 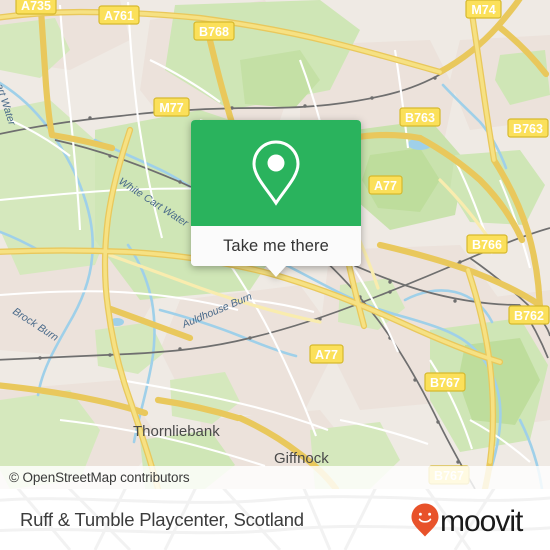 What do you see at coordinates (99, 477) in the screenshot?
I see `attribution-text: © OpenStreetMap contributors` at bounding box center [99, 477].